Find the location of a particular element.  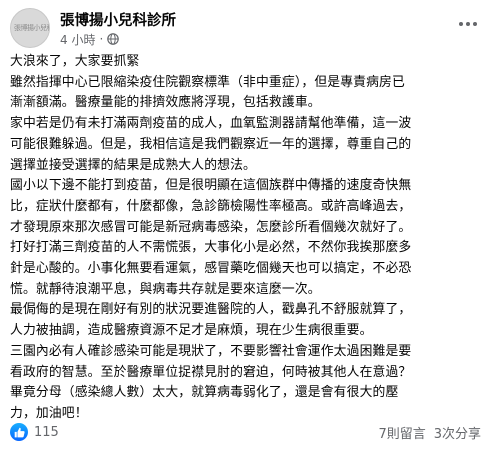

more-options-button is located at coordinates (468, 24).